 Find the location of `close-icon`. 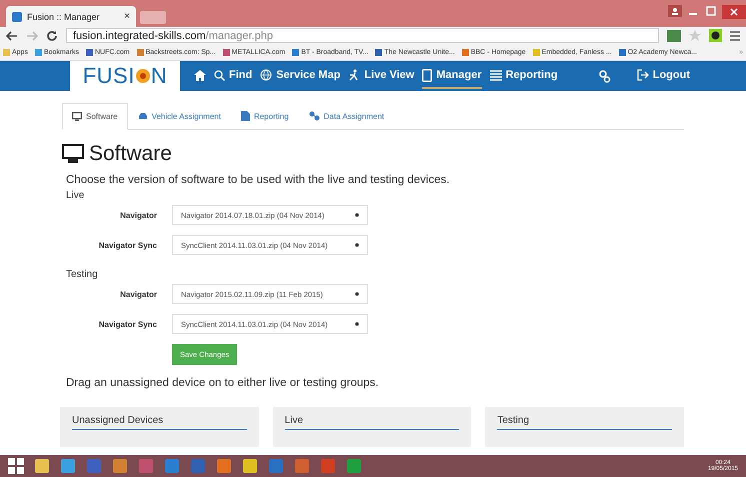

close-icon is located at coordinates (734, 12).